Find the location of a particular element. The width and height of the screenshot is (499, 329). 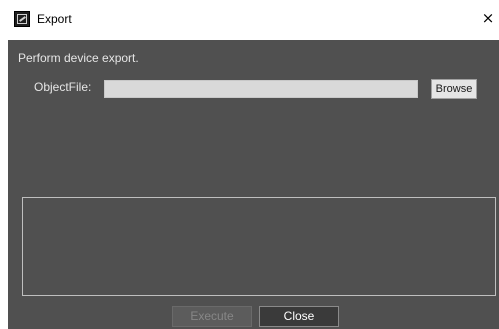

title-bar: Export × is located at coordinates (249, 20).